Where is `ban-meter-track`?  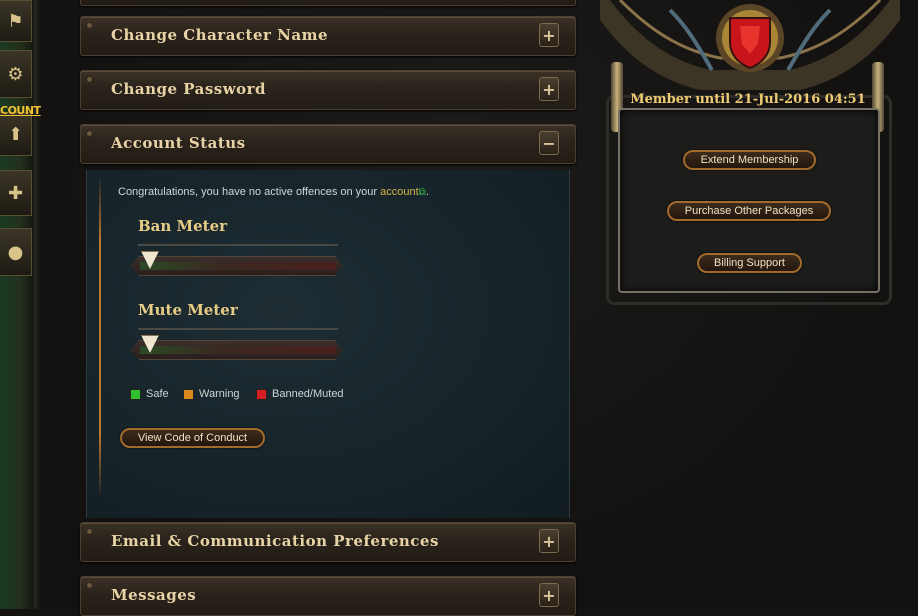 ban-meter-track is located at coordinates (237, 266).